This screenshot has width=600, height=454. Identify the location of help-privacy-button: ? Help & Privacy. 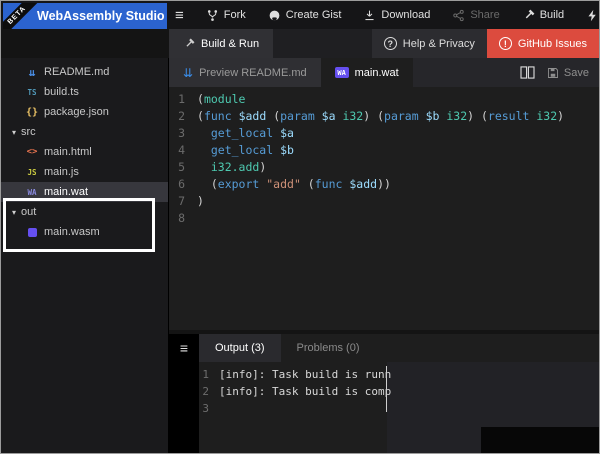
(429, 43).